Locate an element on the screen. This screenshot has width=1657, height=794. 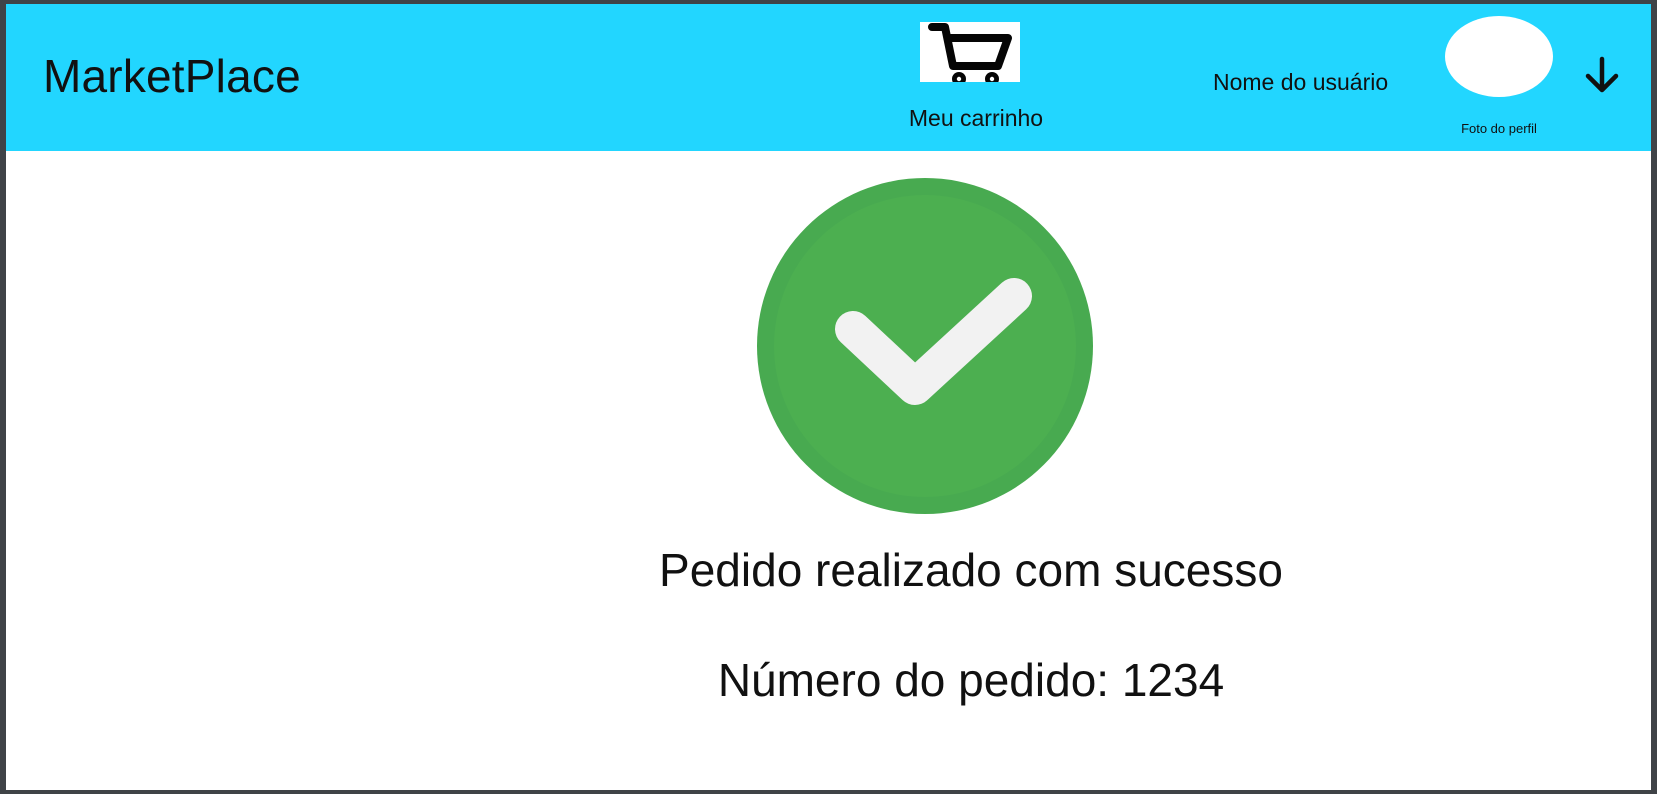
success-message: Pedido realizado com sucesso is located at coordinates (971, 570).